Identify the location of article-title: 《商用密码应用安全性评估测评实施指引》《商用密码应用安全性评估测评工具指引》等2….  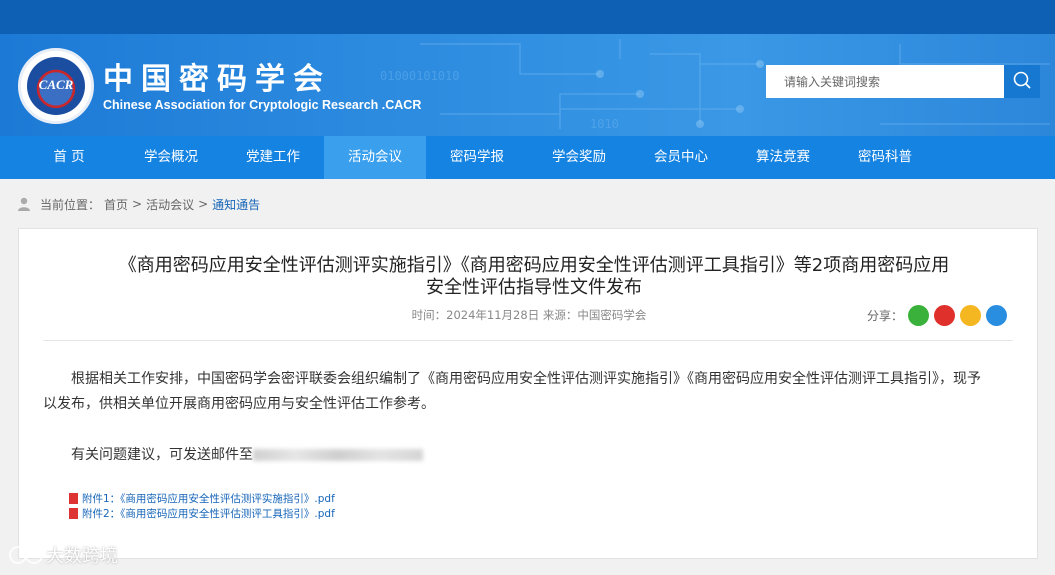
(534, 277).